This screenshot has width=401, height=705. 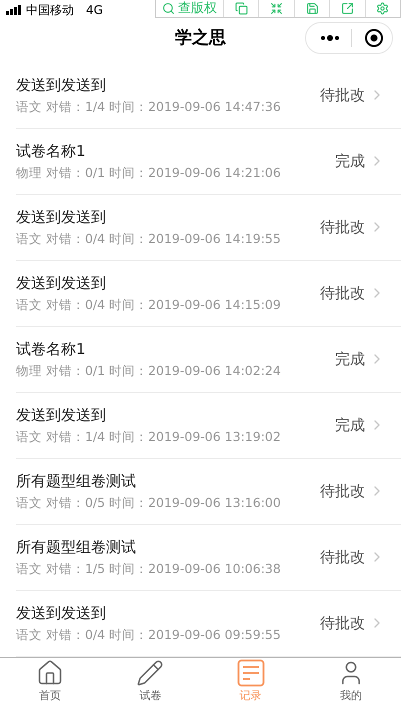 What do you see at coordinates (149, 173) in the screenshot?
I see `record-meta: 物理 对错：0/1 时间：2019-09-06 14:21:06` at bounding box center [149, 173].